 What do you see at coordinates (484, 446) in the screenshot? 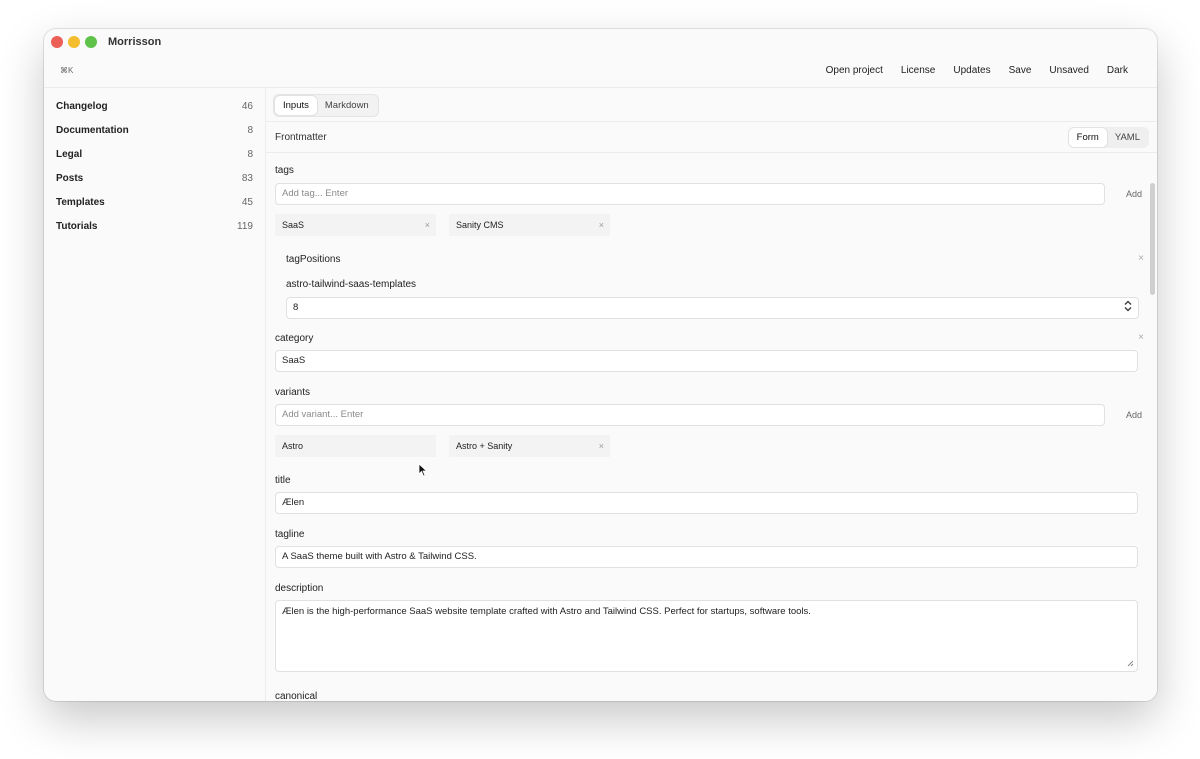
I see `chip-label: Astro + Sanity` at bounding box center [484, 446].